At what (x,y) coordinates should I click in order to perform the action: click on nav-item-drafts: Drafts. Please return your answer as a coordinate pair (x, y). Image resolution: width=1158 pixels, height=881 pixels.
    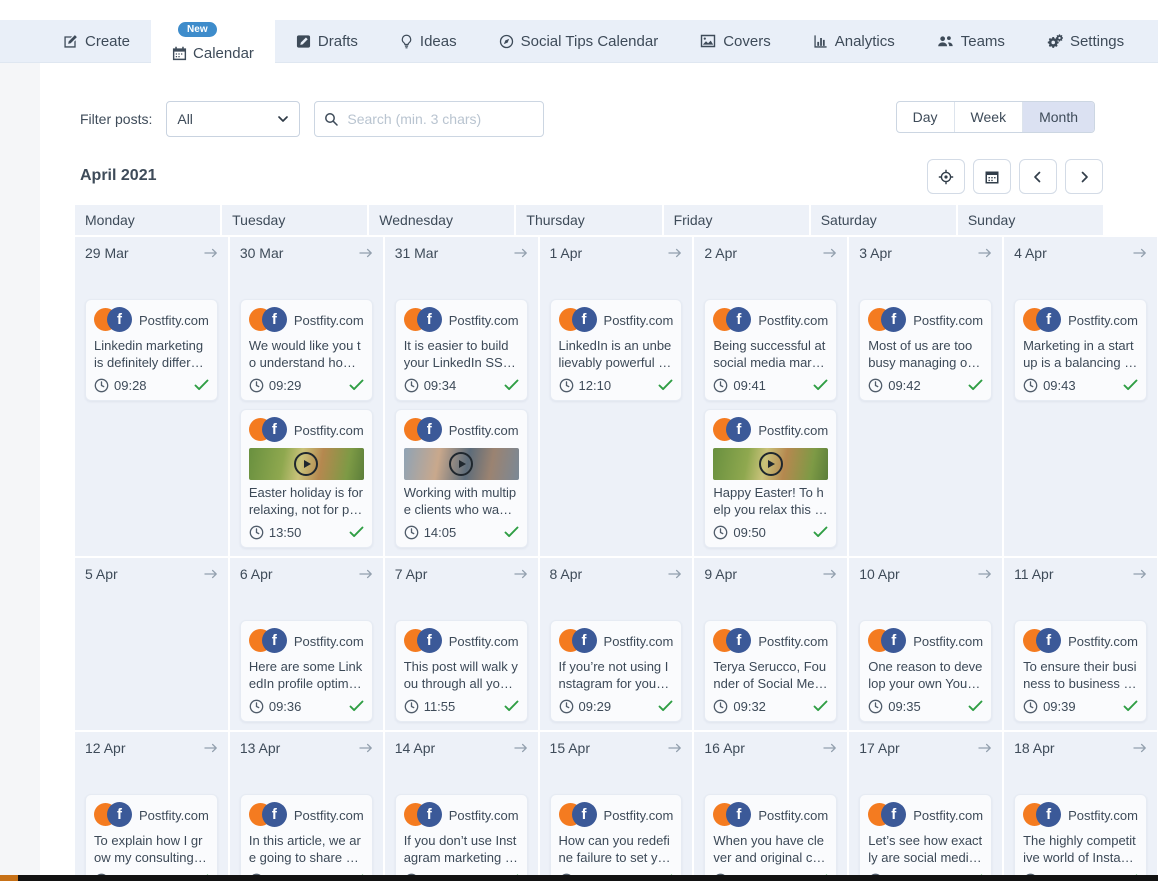
    Looking at the image, I should click on (327, 41).